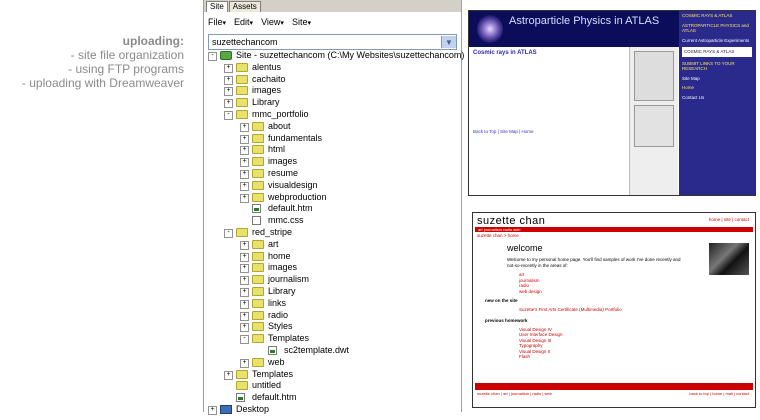  What do you see at coordinates (280, 113) in the screenshot?
I see `tree-label: mmc_portfolio` at bounding box center [280, 113].